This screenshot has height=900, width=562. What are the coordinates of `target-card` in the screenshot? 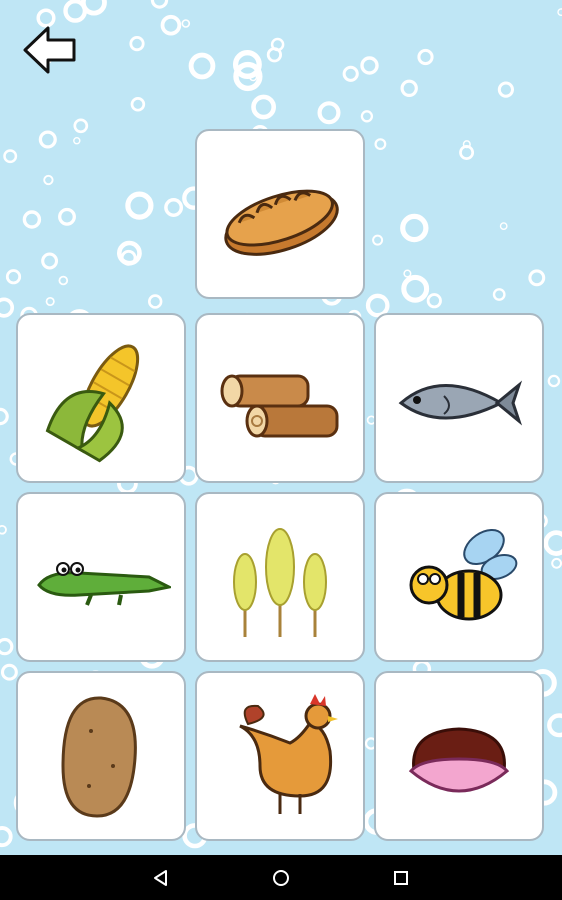 It's located at (280, 214).